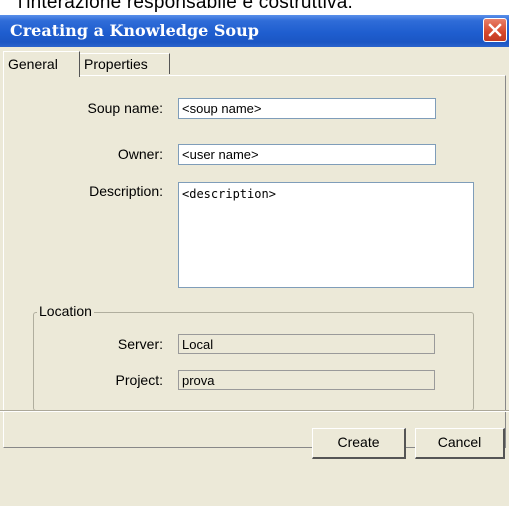 Image resolution: width=509 pixels, height=506 pixels. I want to click on create-button: Create, so click(359, 443).